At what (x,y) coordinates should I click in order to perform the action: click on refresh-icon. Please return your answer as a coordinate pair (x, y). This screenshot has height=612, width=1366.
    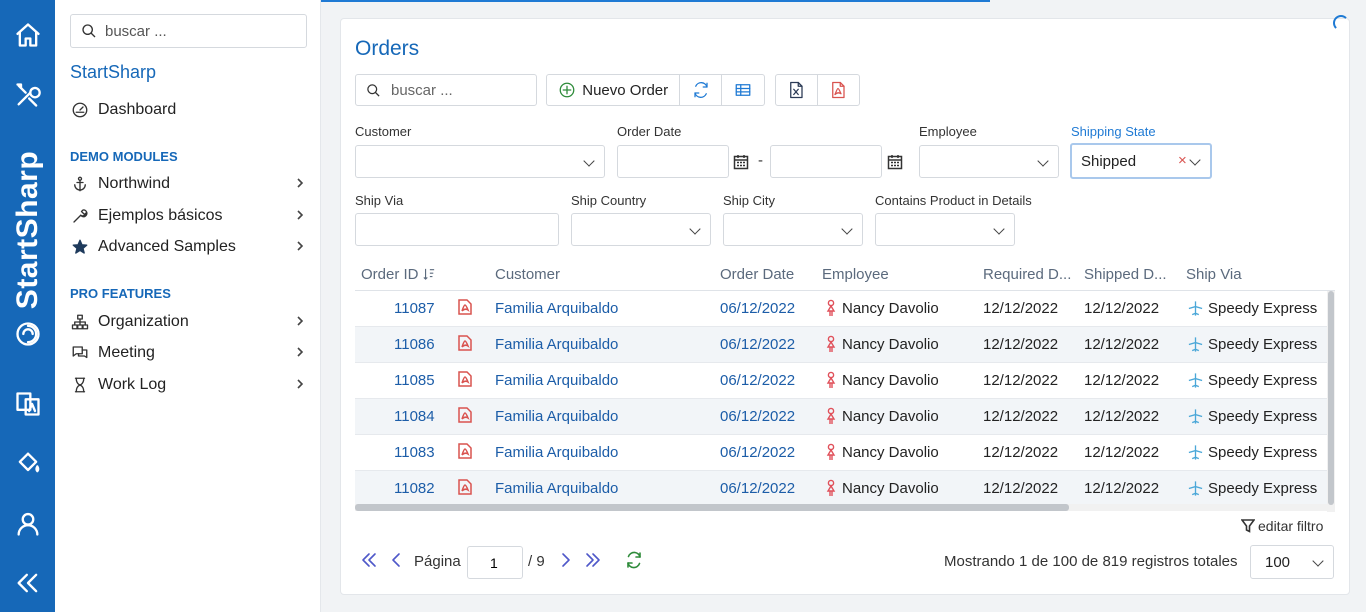
    Looking at the image, I should click on (701, 90).